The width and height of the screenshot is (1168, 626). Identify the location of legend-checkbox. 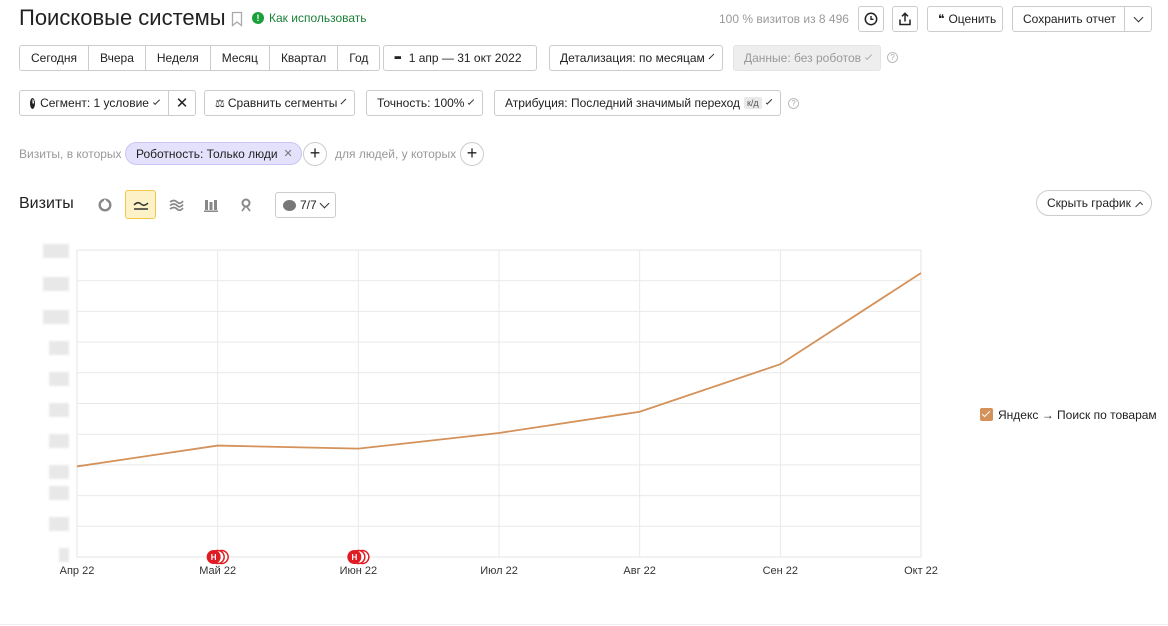
(986, 414).